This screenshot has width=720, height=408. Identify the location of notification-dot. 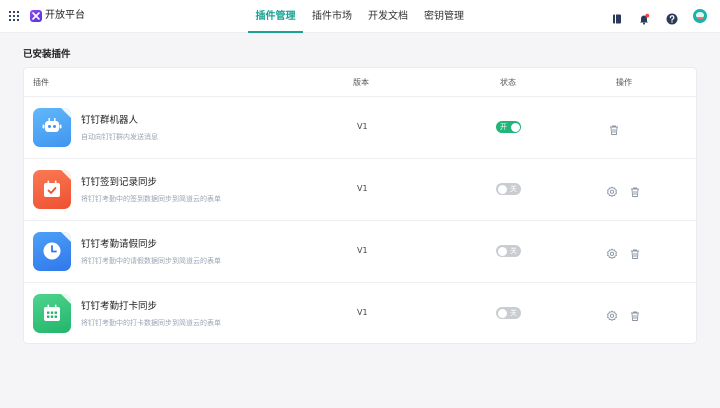
(647, 15).